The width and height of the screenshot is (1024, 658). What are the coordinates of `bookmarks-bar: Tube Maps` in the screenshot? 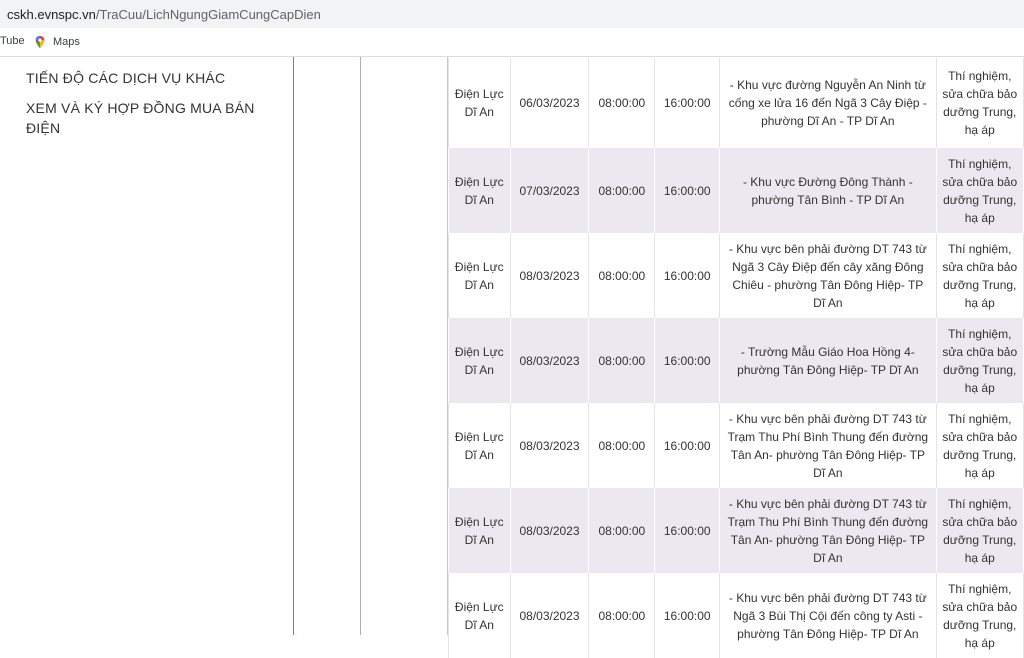 It's located at (512, 42).